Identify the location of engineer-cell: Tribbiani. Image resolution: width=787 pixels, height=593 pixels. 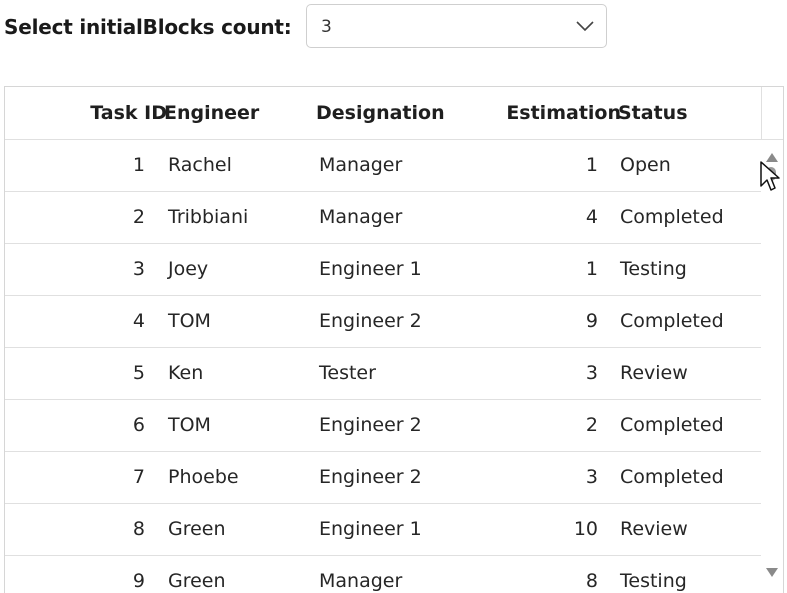
(208, 217).